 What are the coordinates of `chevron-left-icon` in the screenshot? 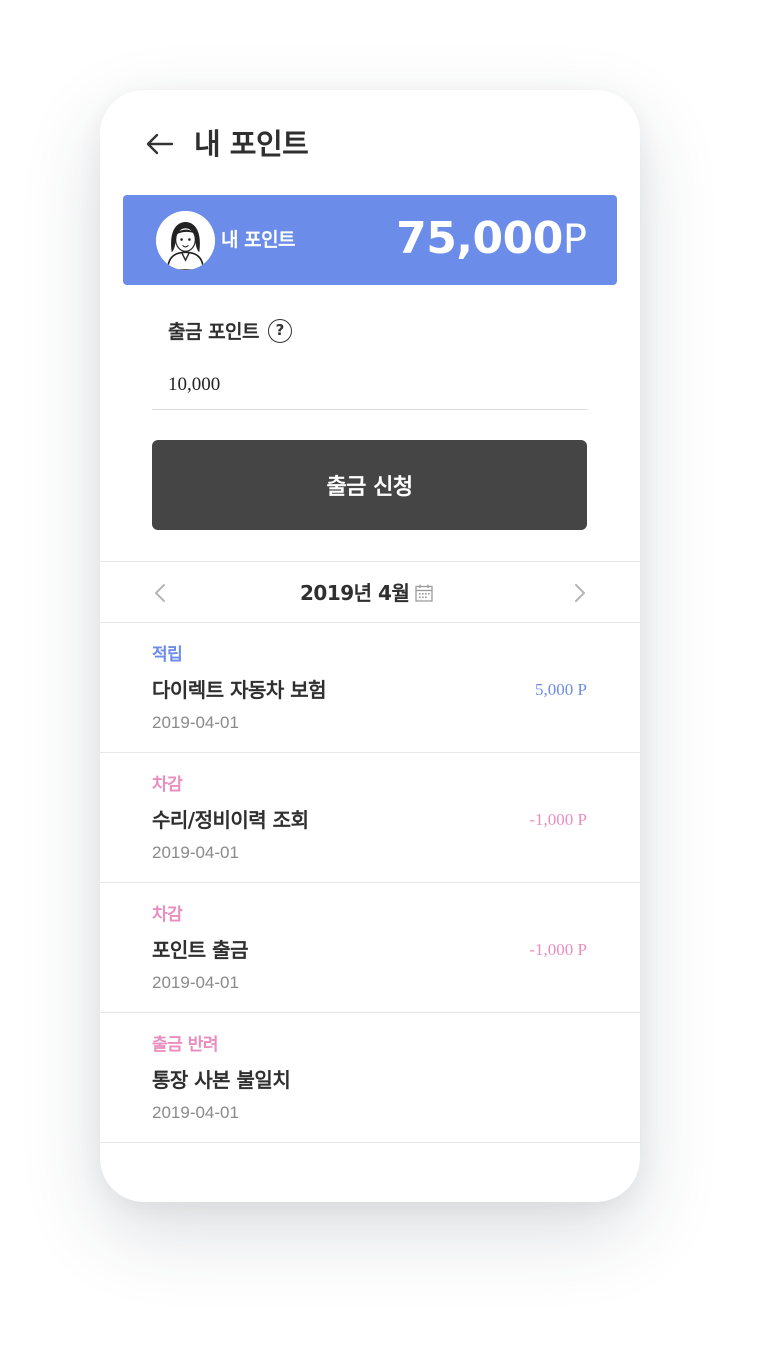 It's located at (160, 593).